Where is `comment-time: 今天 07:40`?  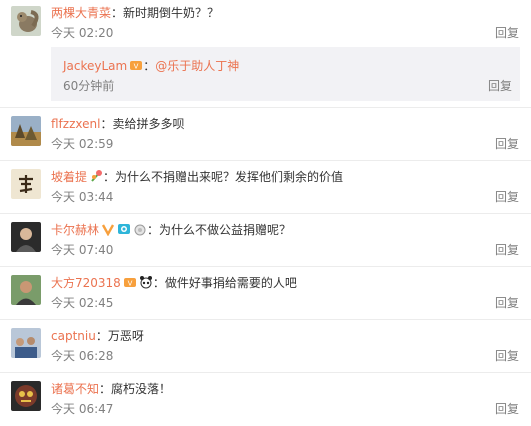 comment-time: 今天 07:40 is located at coordinates (82, 250).